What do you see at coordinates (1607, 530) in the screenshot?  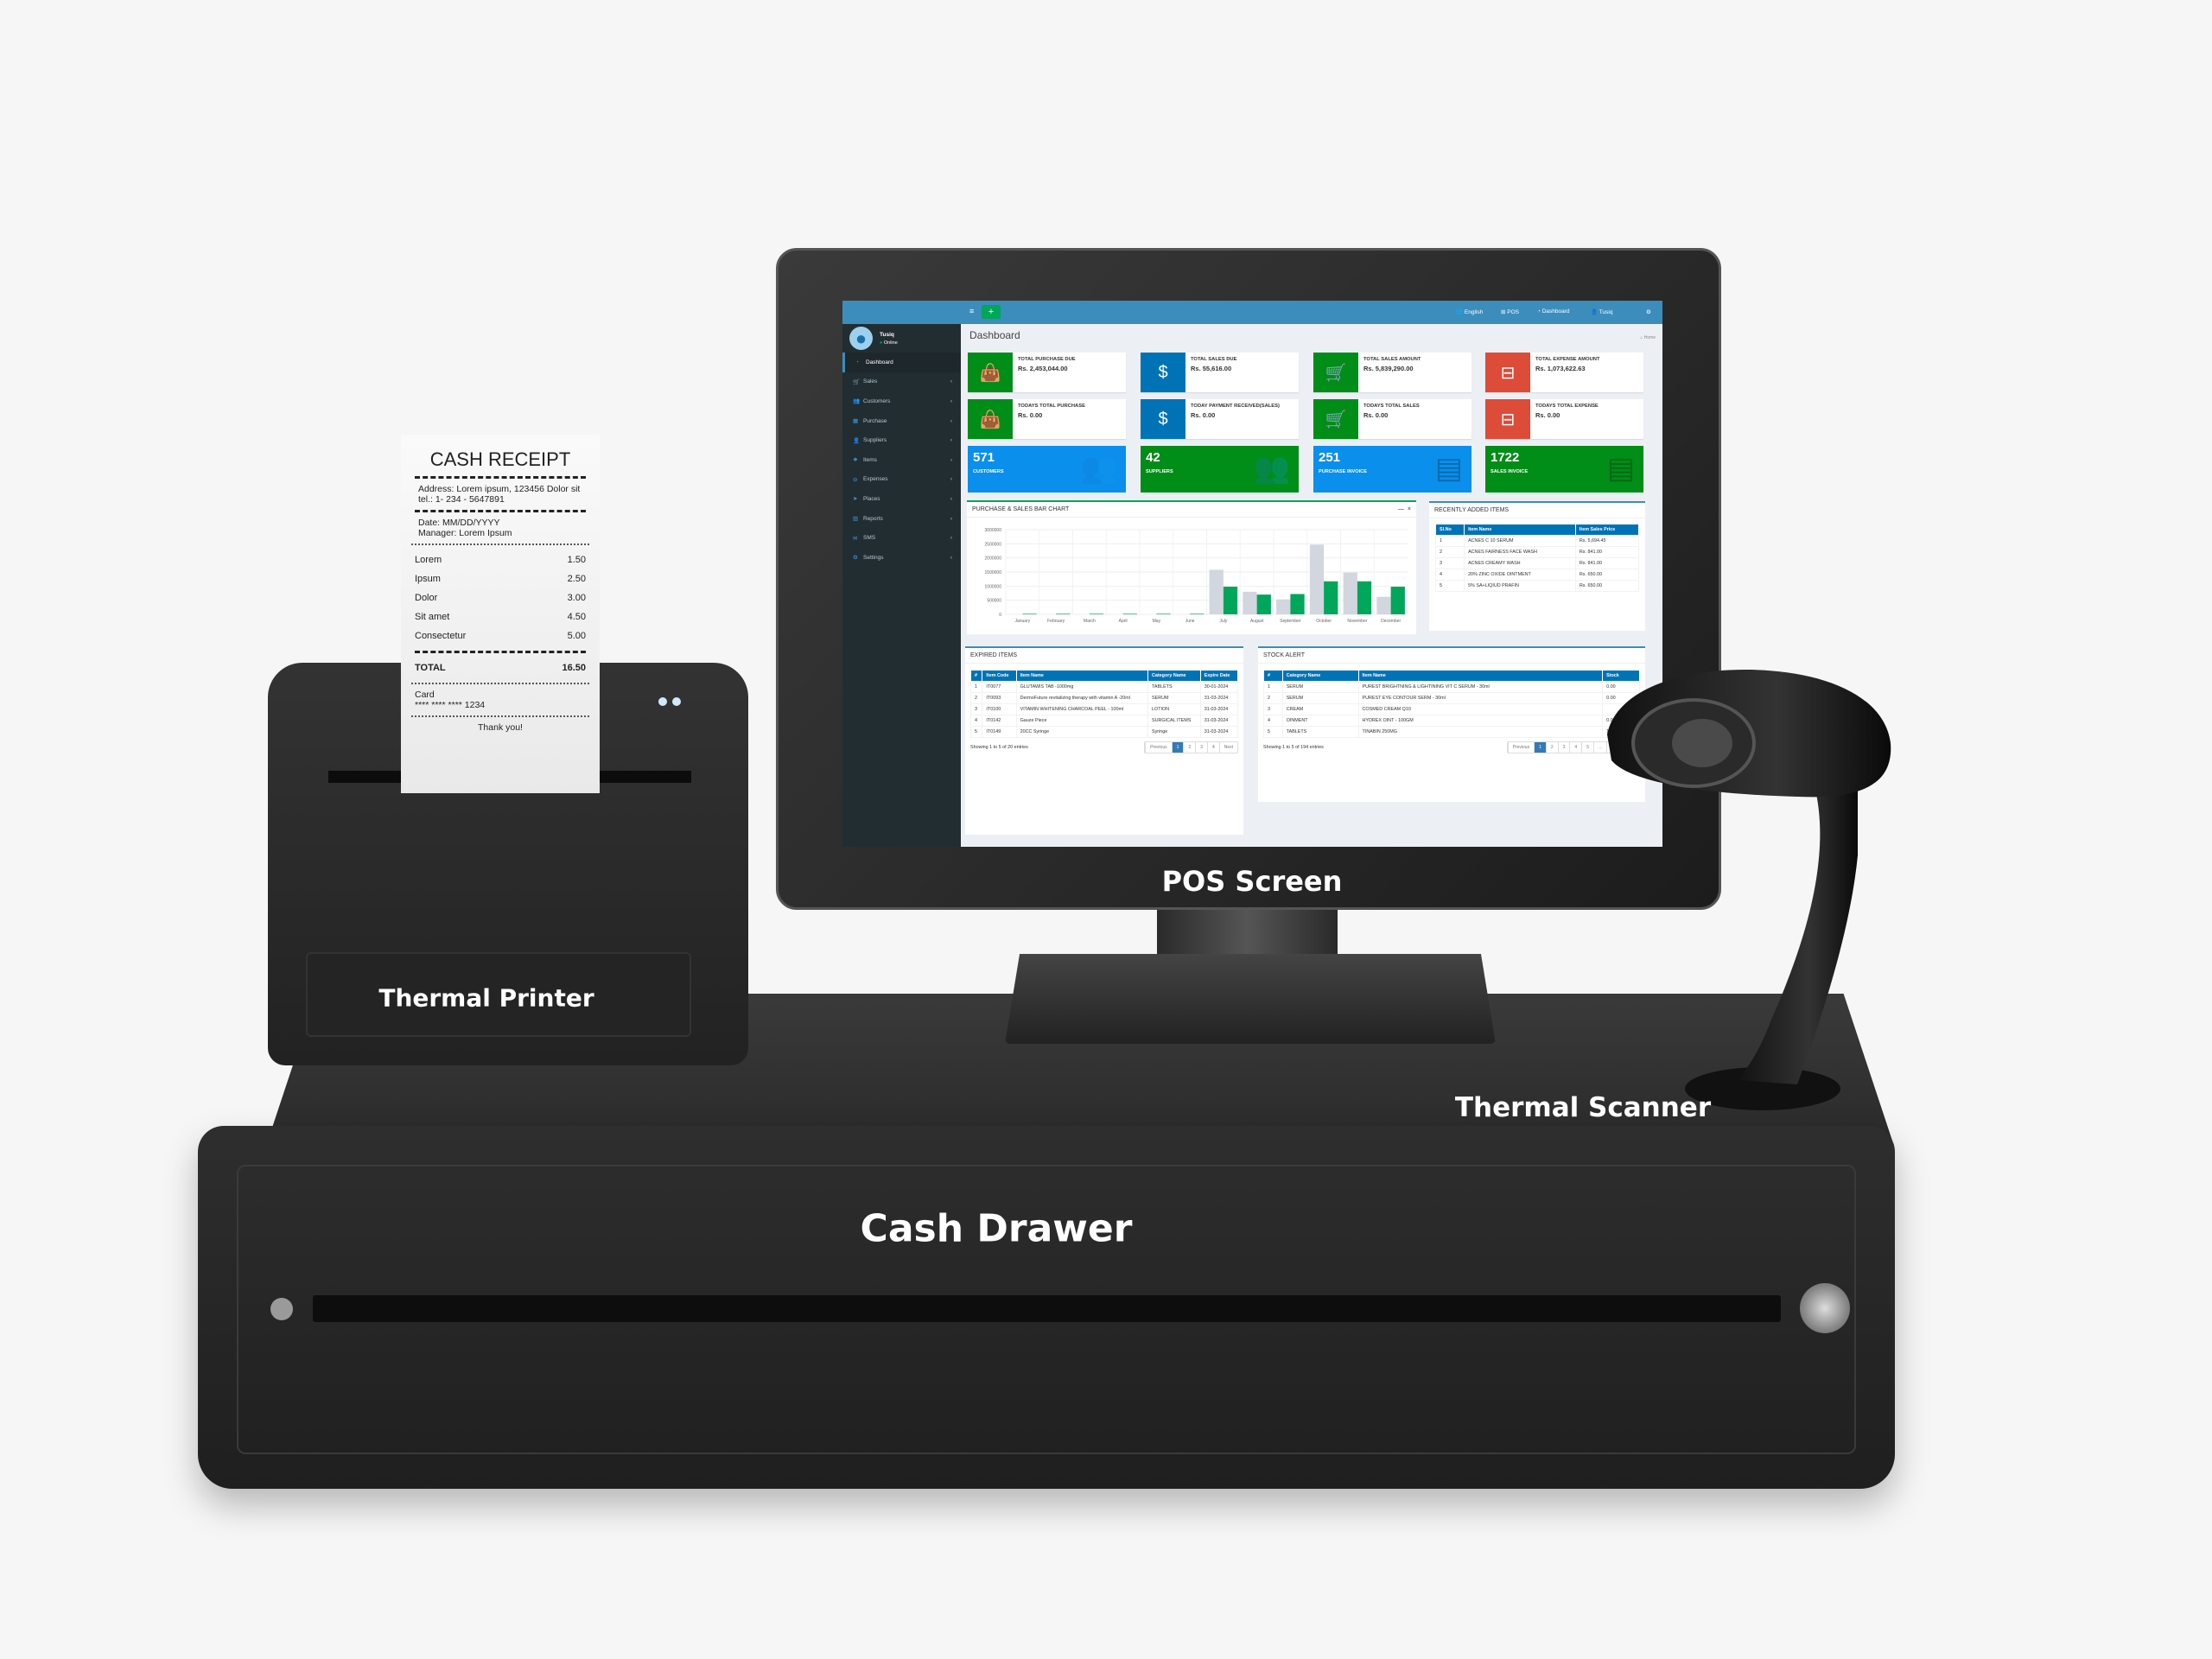 I see `column-header: Item Sales Price` at bounding box center [1607, 530].